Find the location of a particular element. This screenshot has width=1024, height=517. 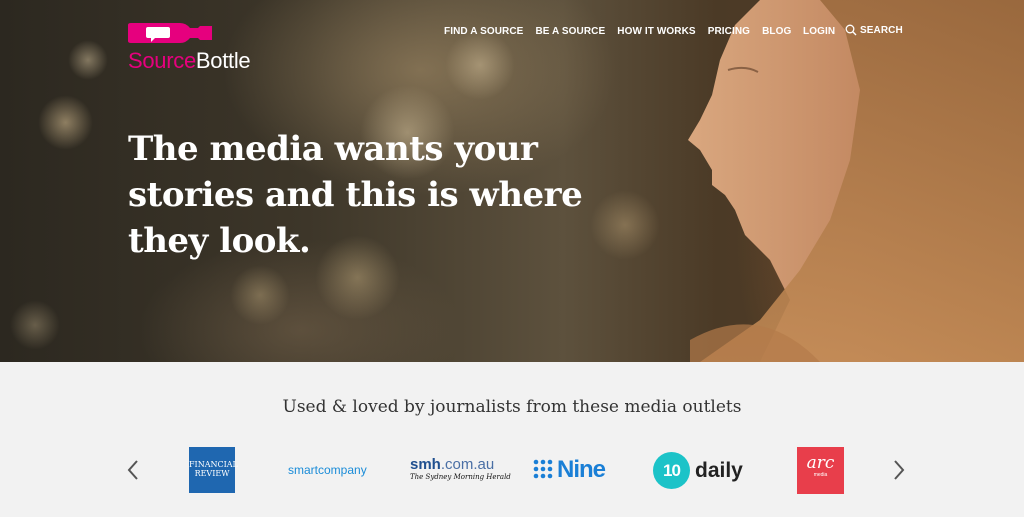

nine-logo: Nine is located at coordinates (569, 470).